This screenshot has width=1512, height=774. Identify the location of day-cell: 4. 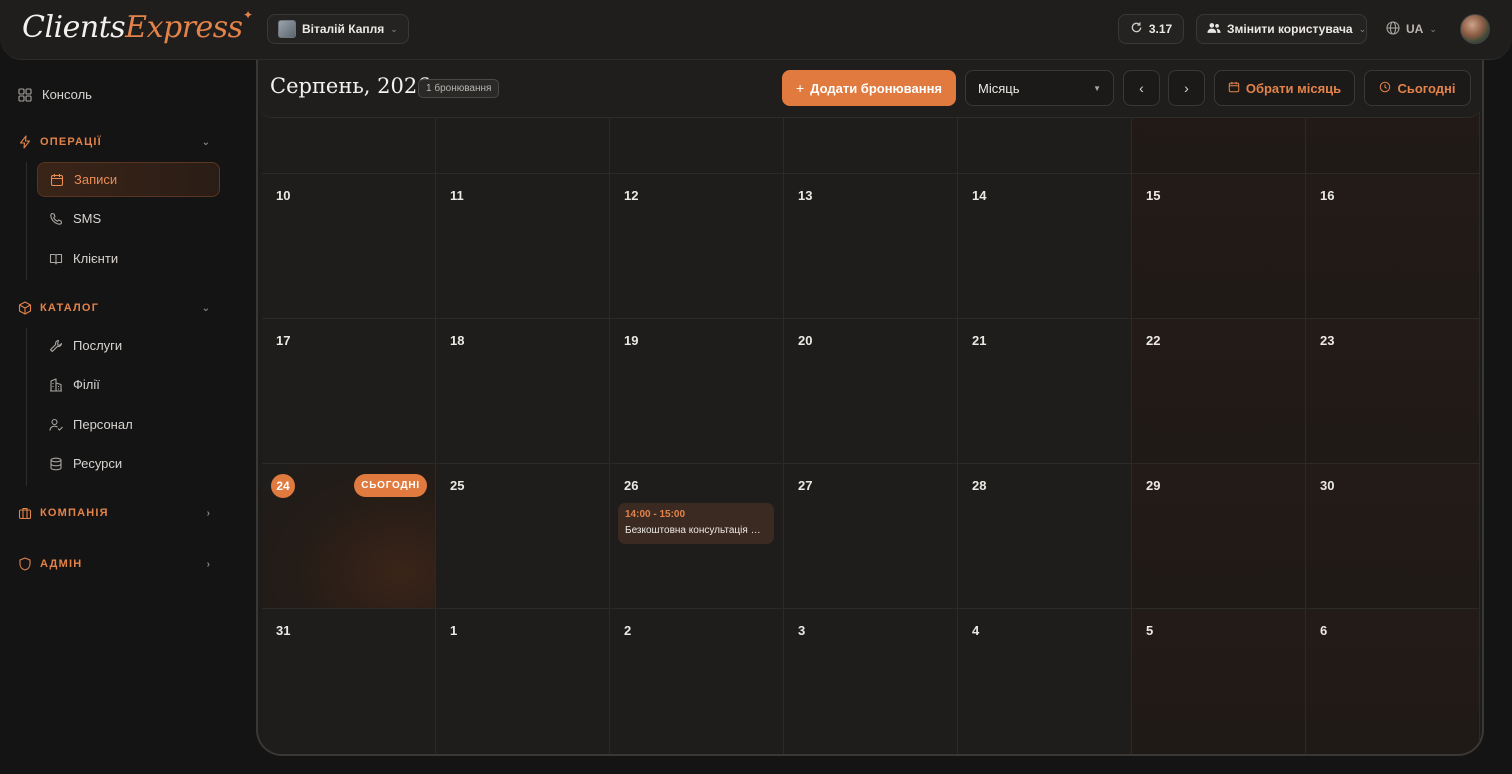
(1045, 681).